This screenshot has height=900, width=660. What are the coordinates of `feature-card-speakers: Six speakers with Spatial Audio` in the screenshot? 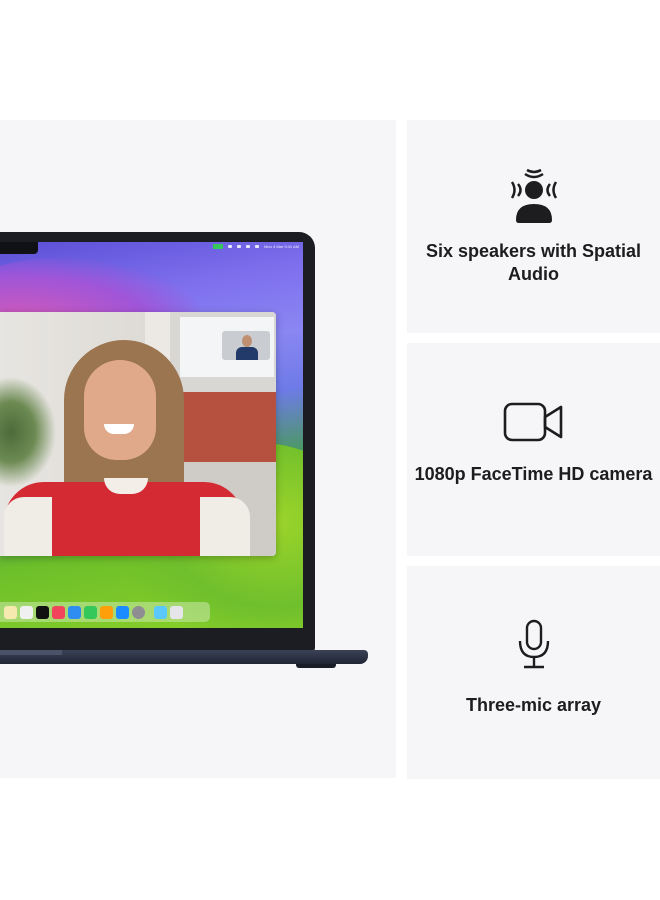 It's located at (533, 226).